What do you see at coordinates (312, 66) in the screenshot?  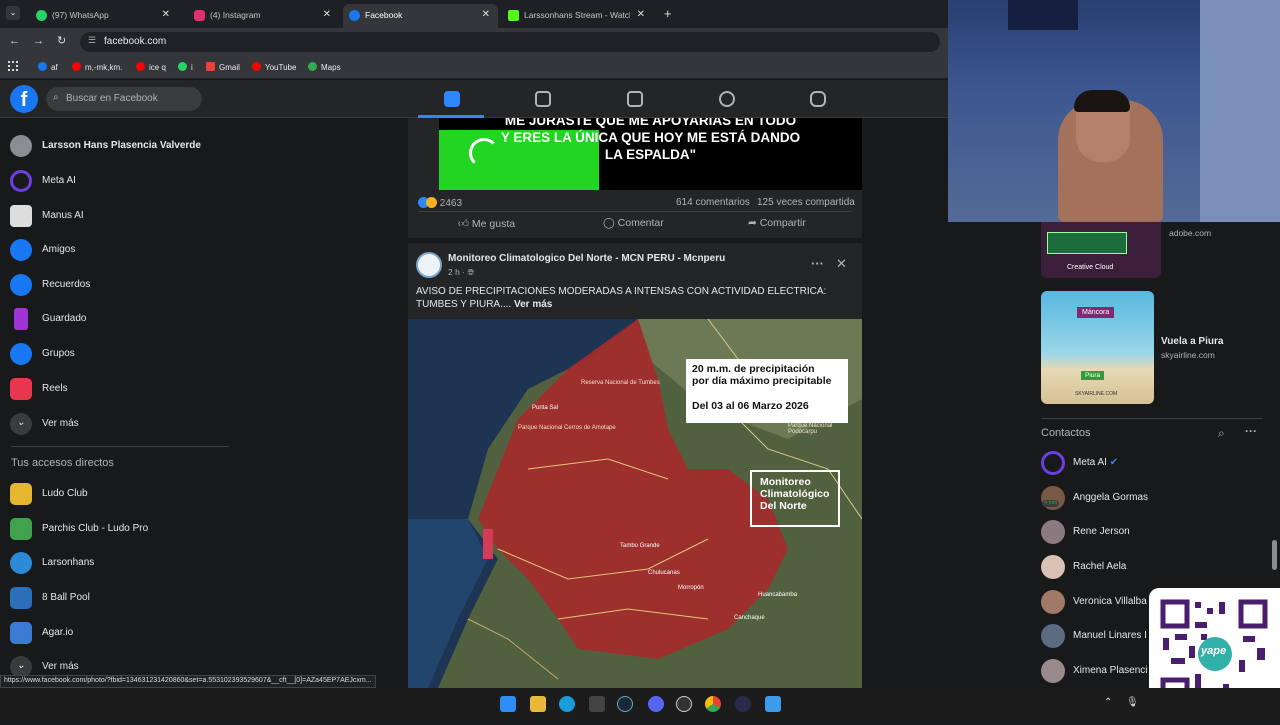 I see `maps-icon` at bounding box center [312, 66].